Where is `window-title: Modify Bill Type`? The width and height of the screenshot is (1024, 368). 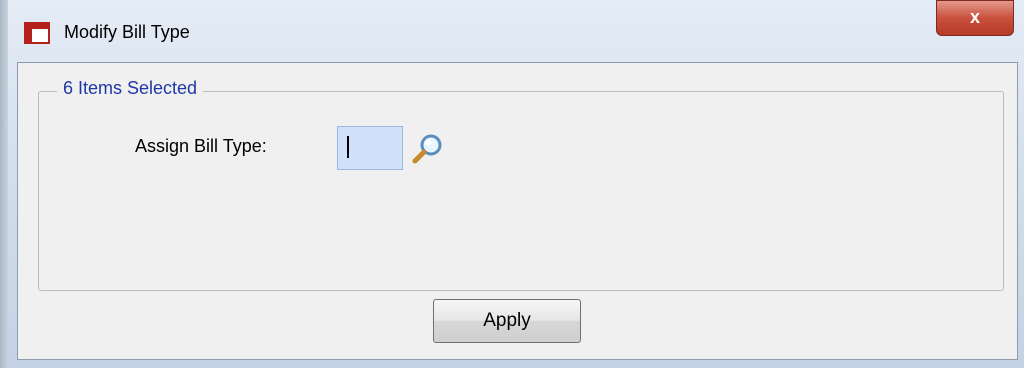
window-title: Modify Bill Type is located at coordinates (127, 32).